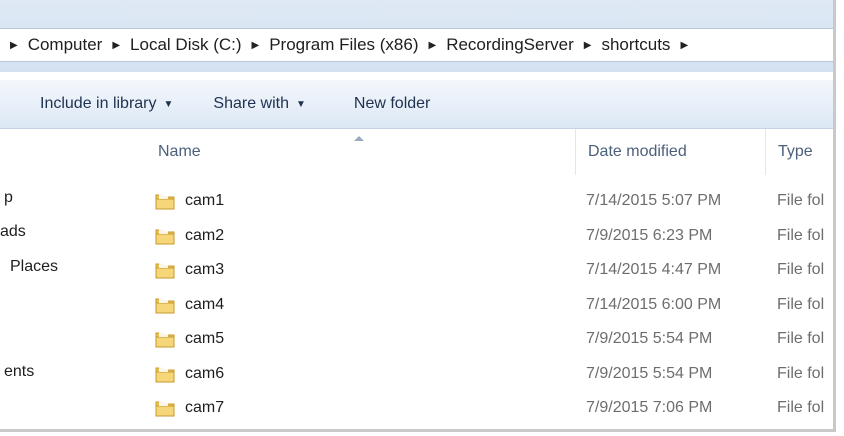 Image resolution: width=844 pixels, height=436 pixels. What do you see at coordinates (350, 152) in the screenshot?
I see `column-header-name: Name` at bounding box center [350, 152].